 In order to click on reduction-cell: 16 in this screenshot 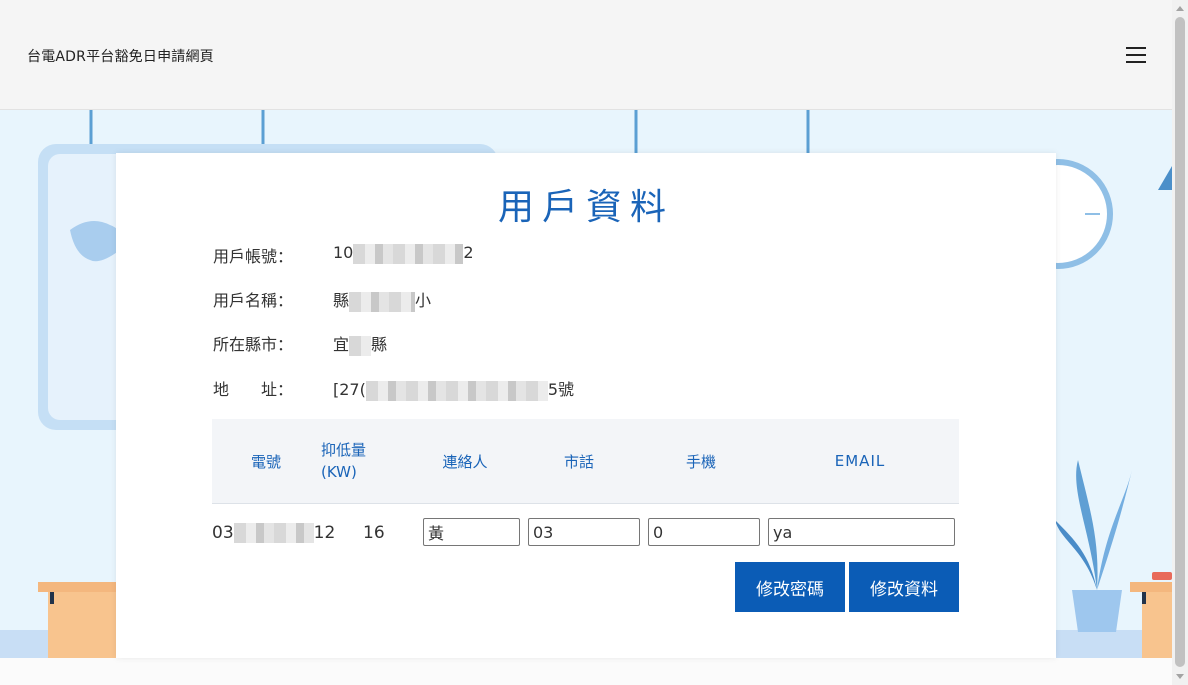, I will do `click(374, 533)`.